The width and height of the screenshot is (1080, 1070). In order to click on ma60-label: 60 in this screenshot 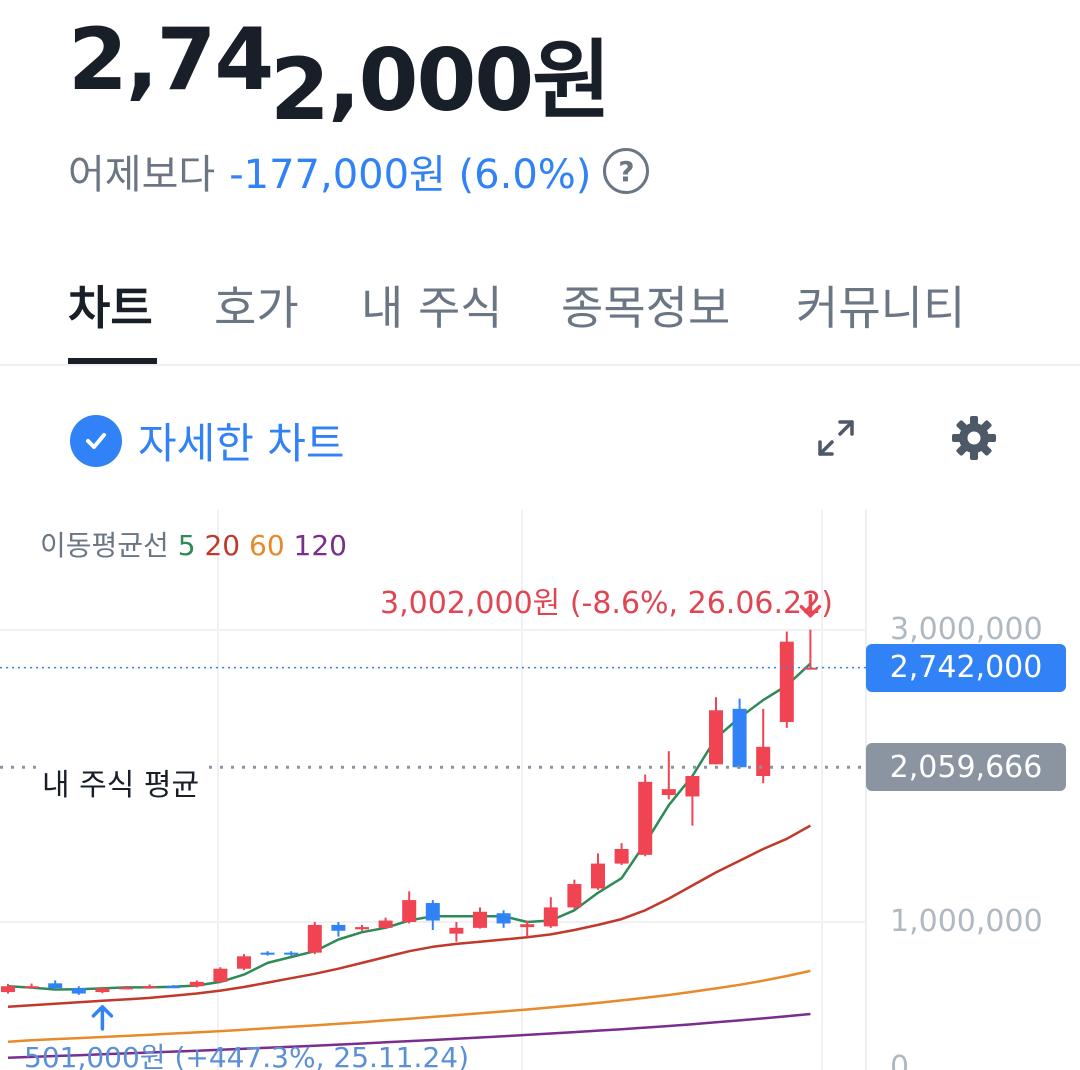, I will do `click(267, 545)`.